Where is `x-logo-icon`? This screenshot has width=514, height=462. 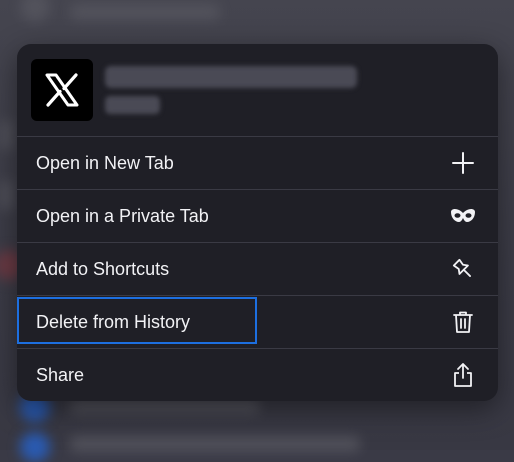
x-logo-icon is located at coordinates (62, 90).